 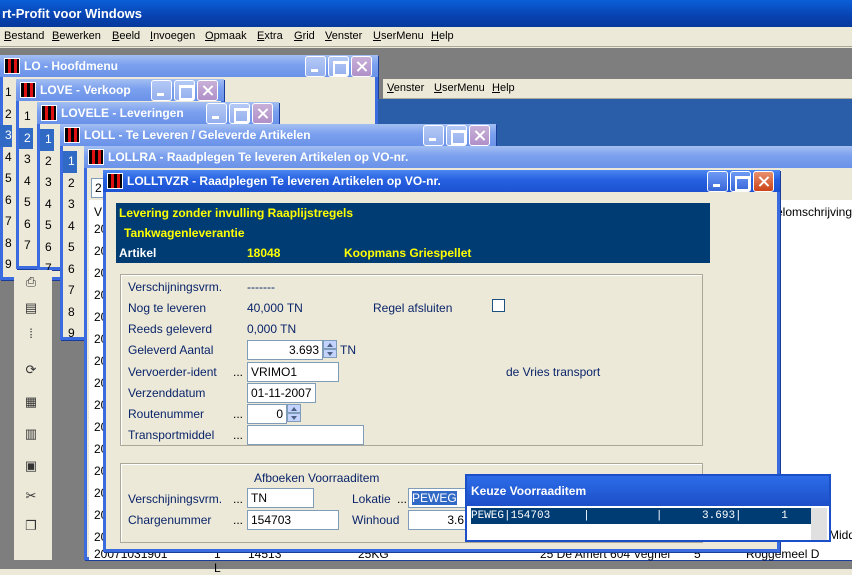 What do you see at coordinates (31, 308) in the screenshot?
I see `grid-view-icon: ▤` at bounding box center [31, 308].